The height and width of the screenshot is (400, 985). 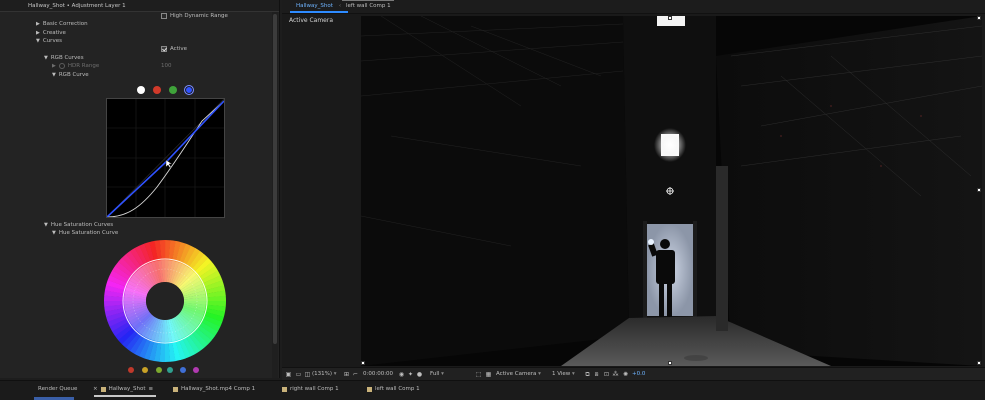 What do you see at coordinates (307, 374) in the screenshot?
I see `mask-visibility-icon: ◫` at bounding box center [307, 374].